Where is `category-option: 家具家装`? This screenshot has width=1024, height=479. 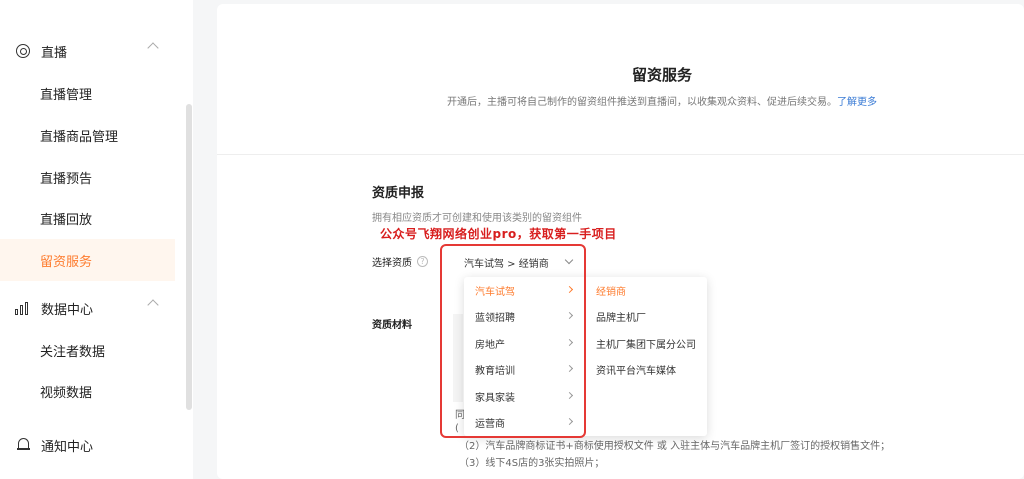
category-option: 家具家装 is located at coordinates (524, 396).